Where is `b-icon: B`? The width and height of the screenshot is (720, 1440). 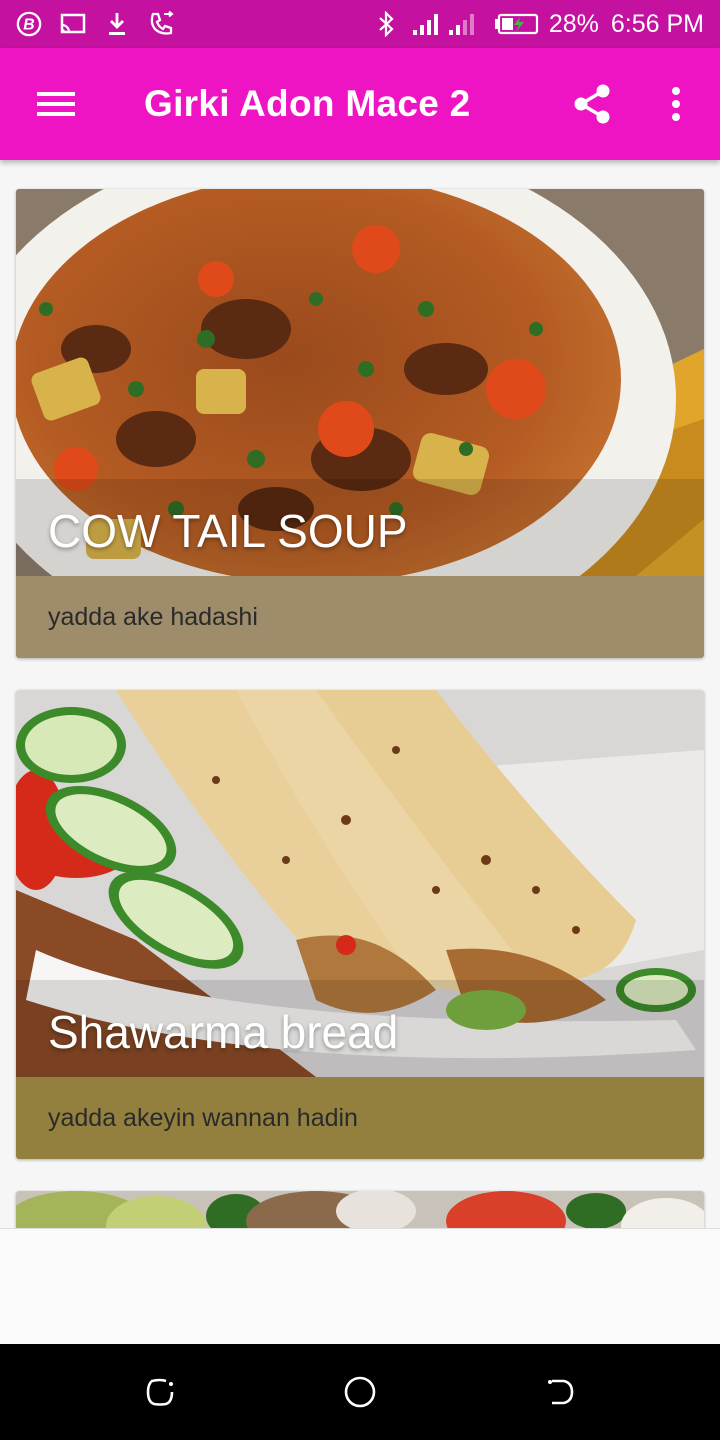
b-icon: B is located at coordinates (29, 24).